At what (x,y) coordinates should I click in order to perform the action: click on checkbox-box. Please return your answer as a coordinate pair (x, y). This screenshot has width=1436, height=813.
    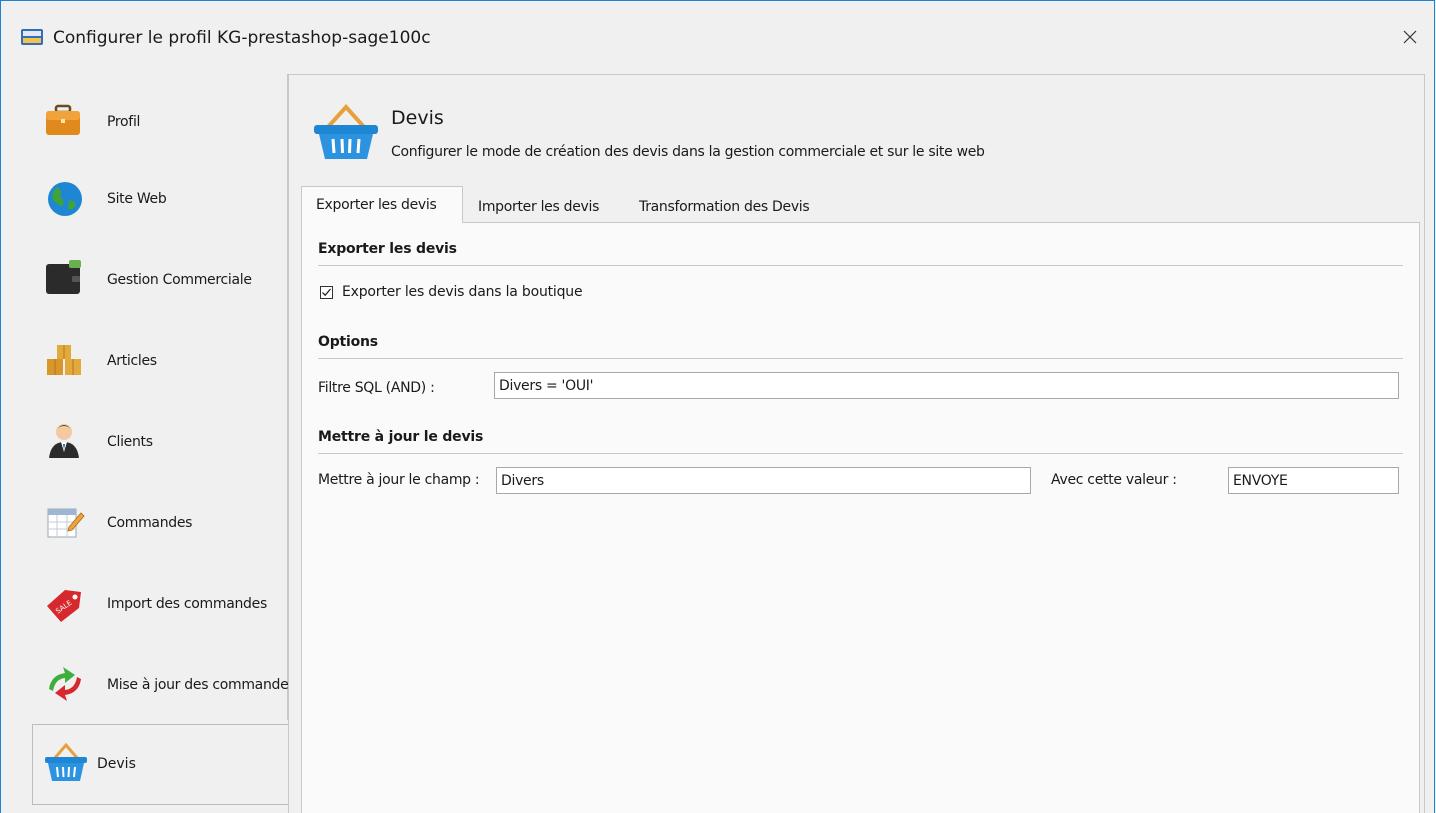
    Looking at the image, I should click on (326, 292).